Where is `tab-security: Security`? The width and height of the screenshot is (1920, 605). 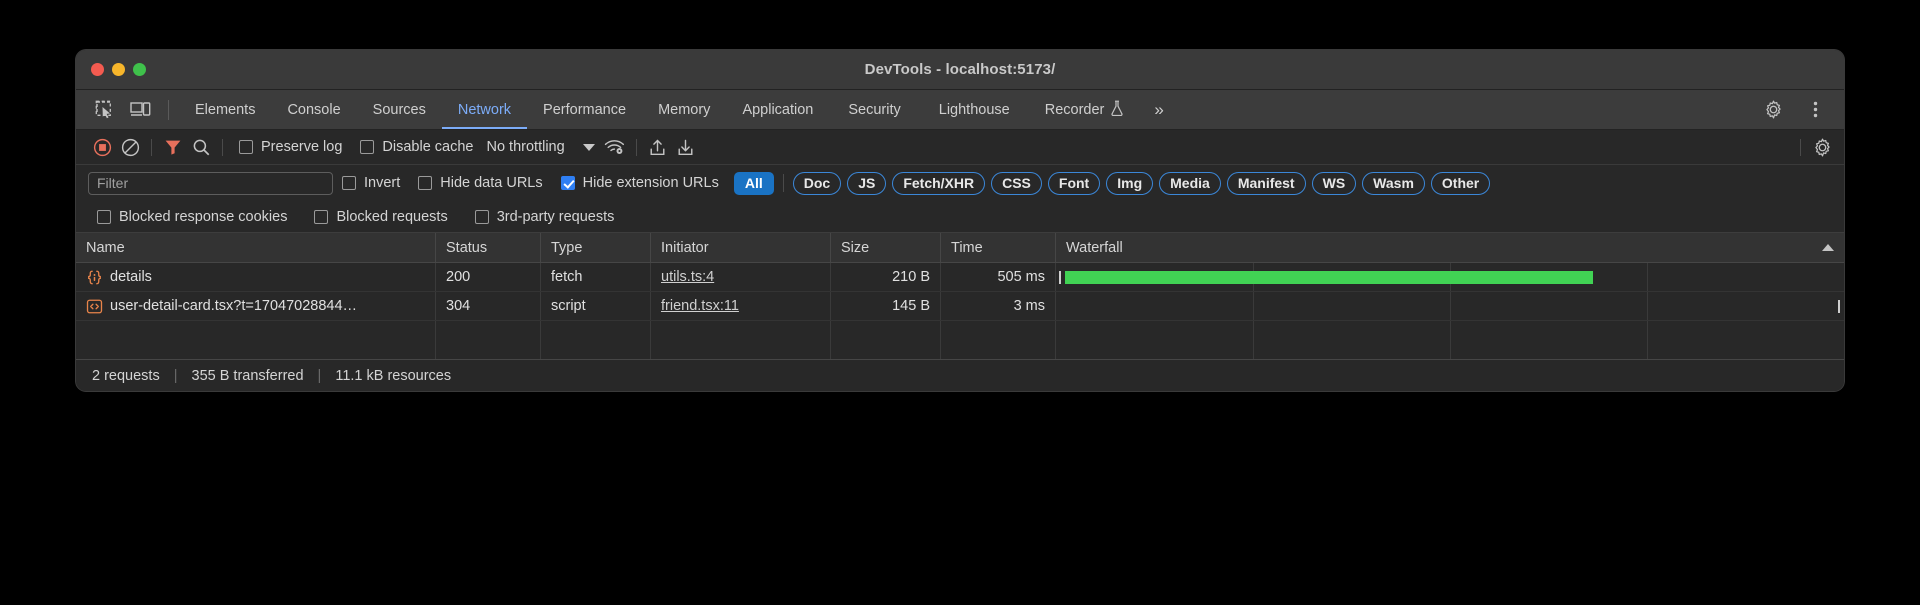 tab-security: Security is located at coordinates (874, 109).